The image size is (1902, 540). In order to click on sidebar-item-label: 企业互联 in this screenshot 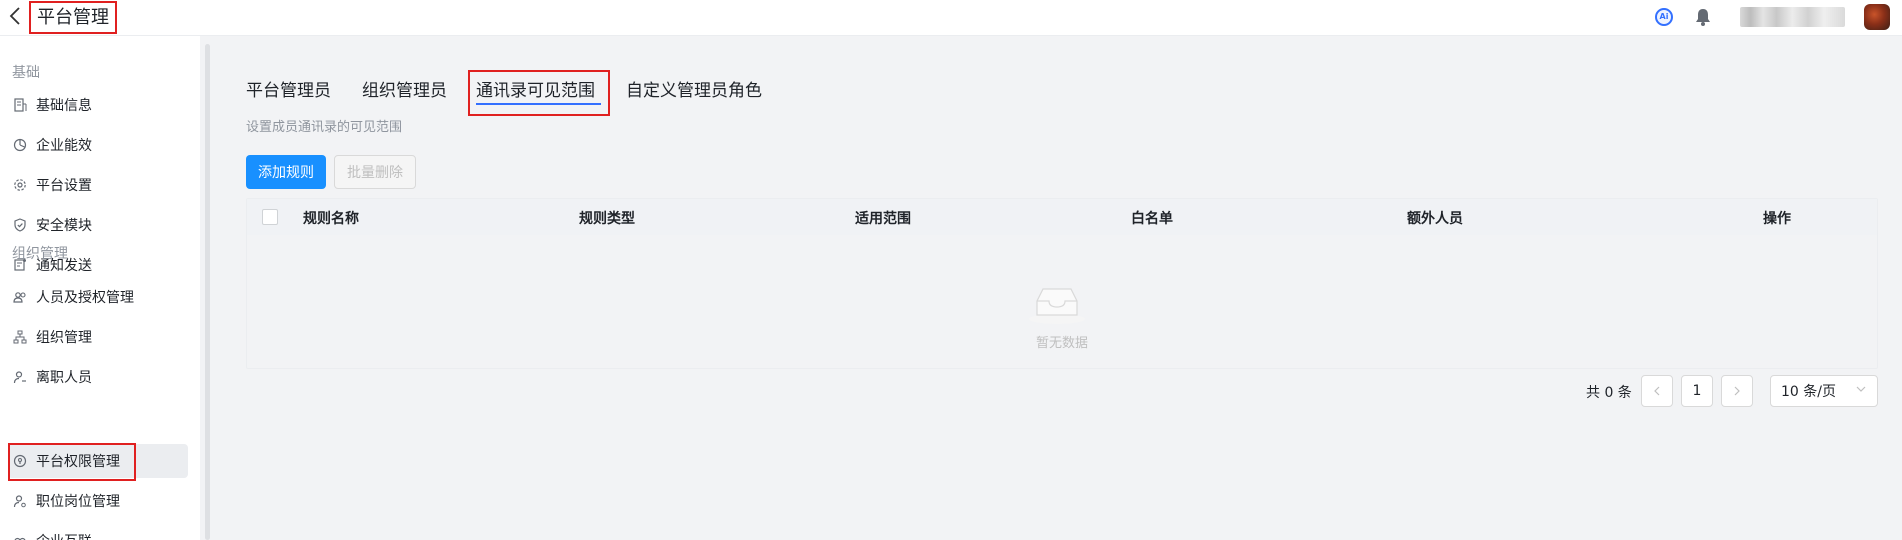, I will do `click(64, 535)`.